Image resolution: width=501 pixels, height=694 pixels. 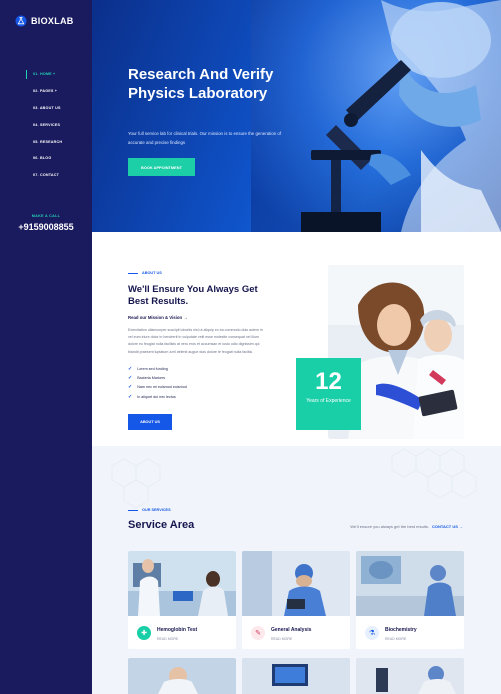 What do you see at coordinates (44, 175) in the screenshot?
I see `nav-item-contact: 07. CONTACT` at bounding box center [44, 175].